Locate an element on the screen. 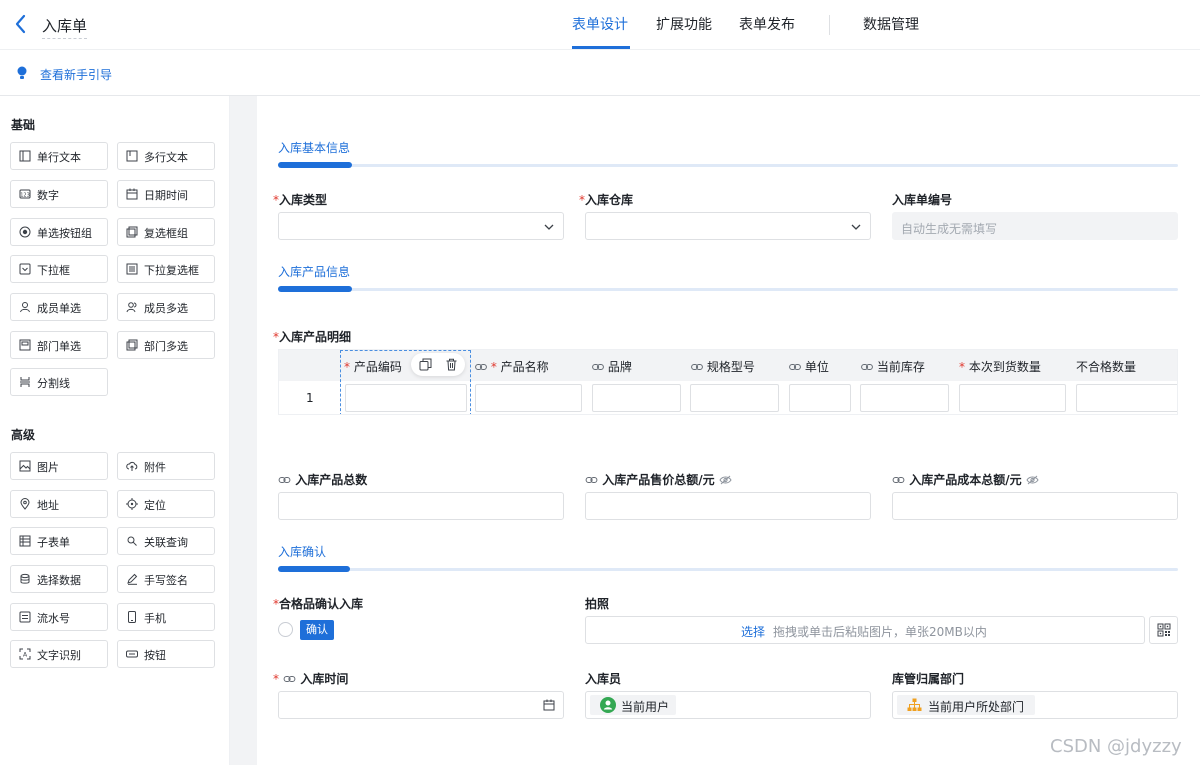  photo-upload-area: 选择 拖拽或单击后粘贴图片，单张20MB以内 is located at coordinates (865, 630).